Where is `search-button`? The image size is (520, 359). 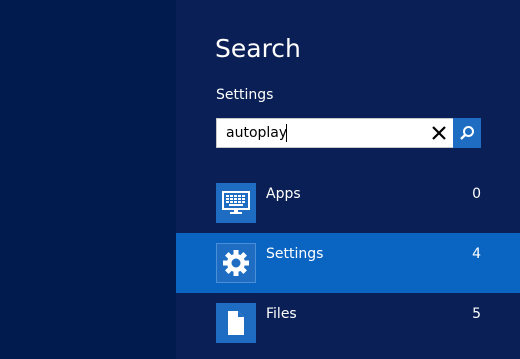 search-button is located at coordinates (467, 133).